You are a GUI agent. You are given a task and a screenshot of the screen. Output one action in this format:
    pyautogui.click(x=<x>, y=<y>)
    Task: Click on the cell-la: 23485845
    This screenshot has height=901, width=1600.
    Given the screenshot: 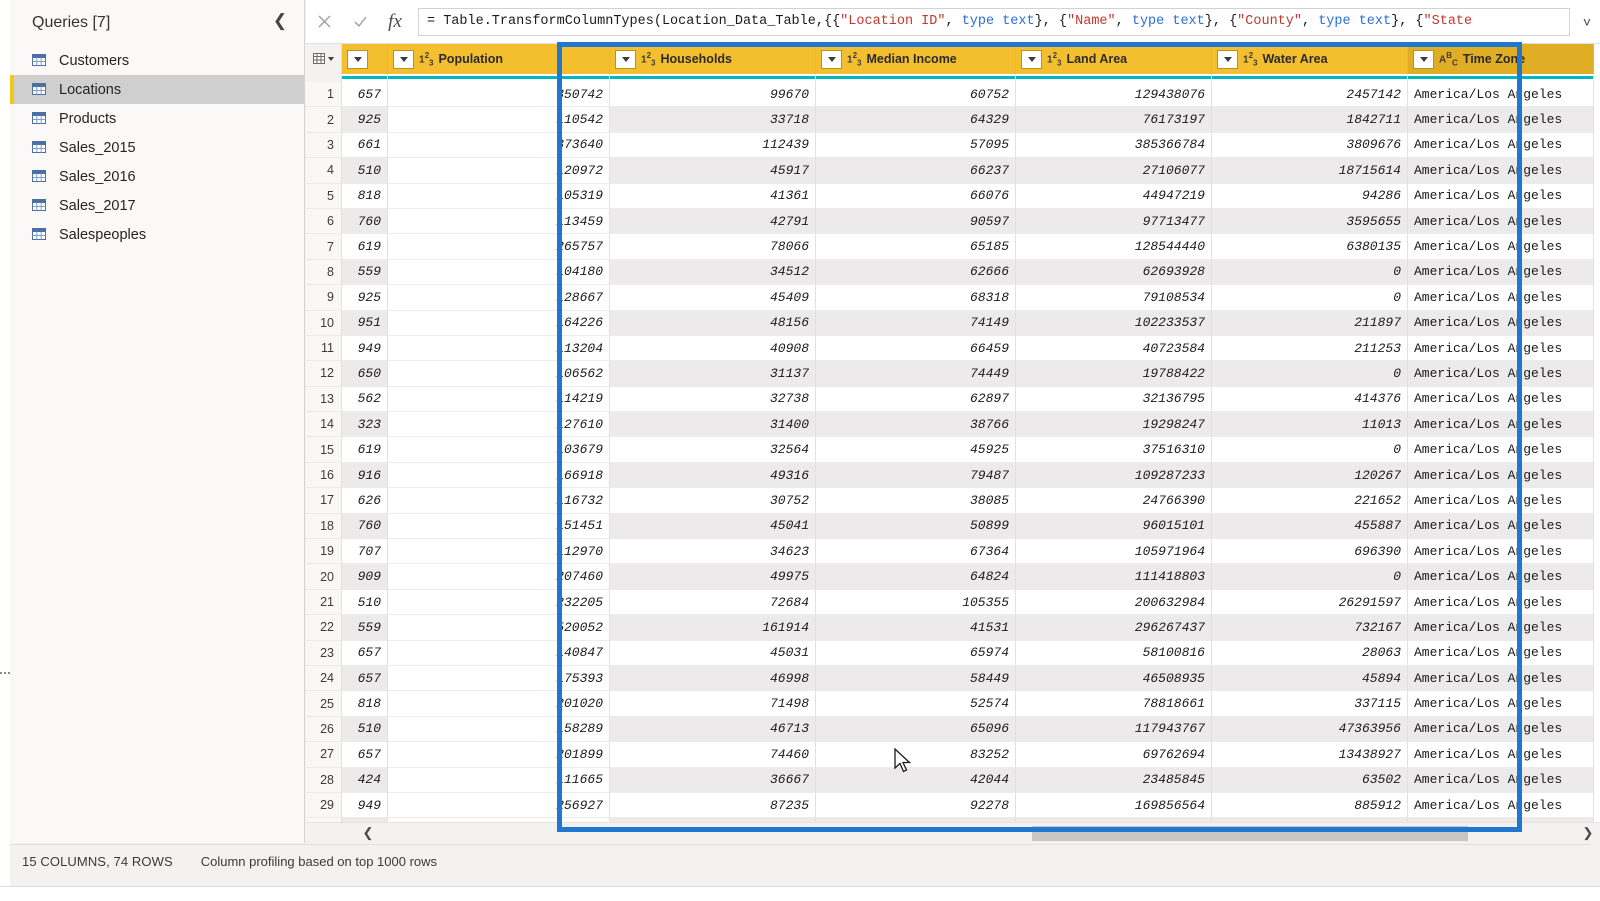 What is the action you would take?
    pyautogui.click(x=1114, y=780)
    